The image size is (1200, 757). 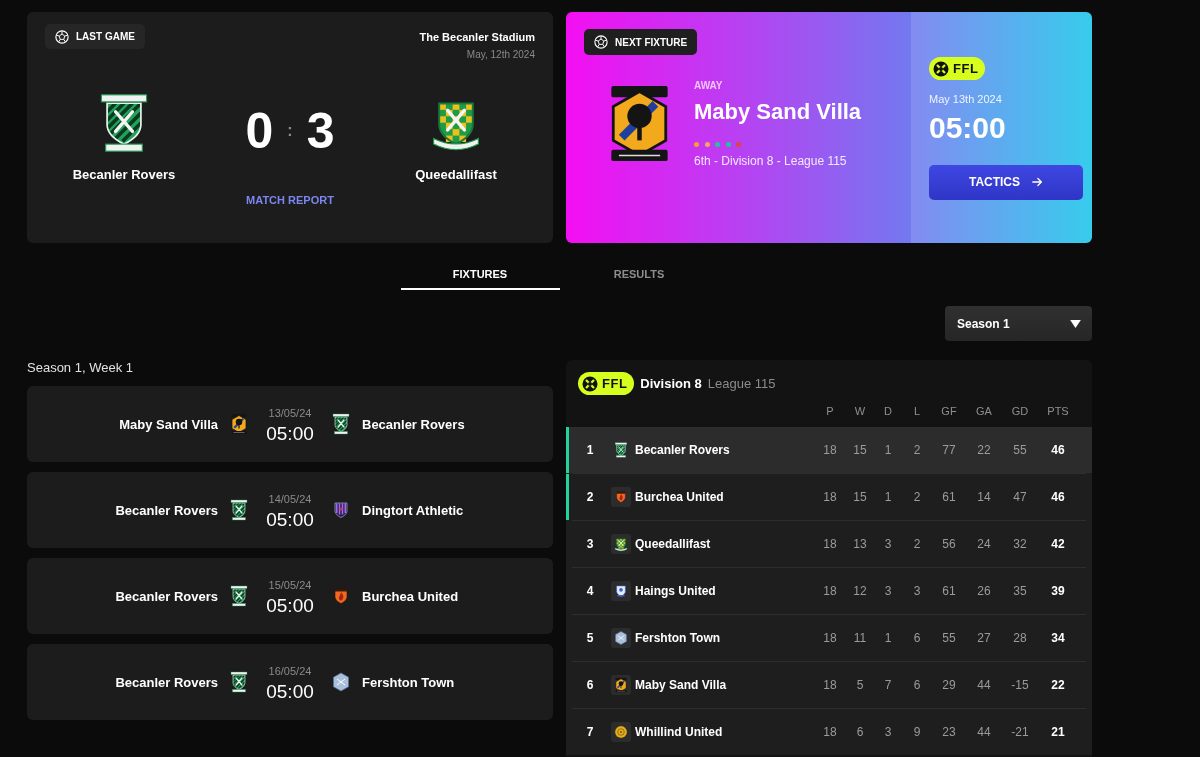 What do you see at coordinates (290, 671) in the screenshot?
I see `fixture-date: 16/05/24` at bounding box center [290, 671].